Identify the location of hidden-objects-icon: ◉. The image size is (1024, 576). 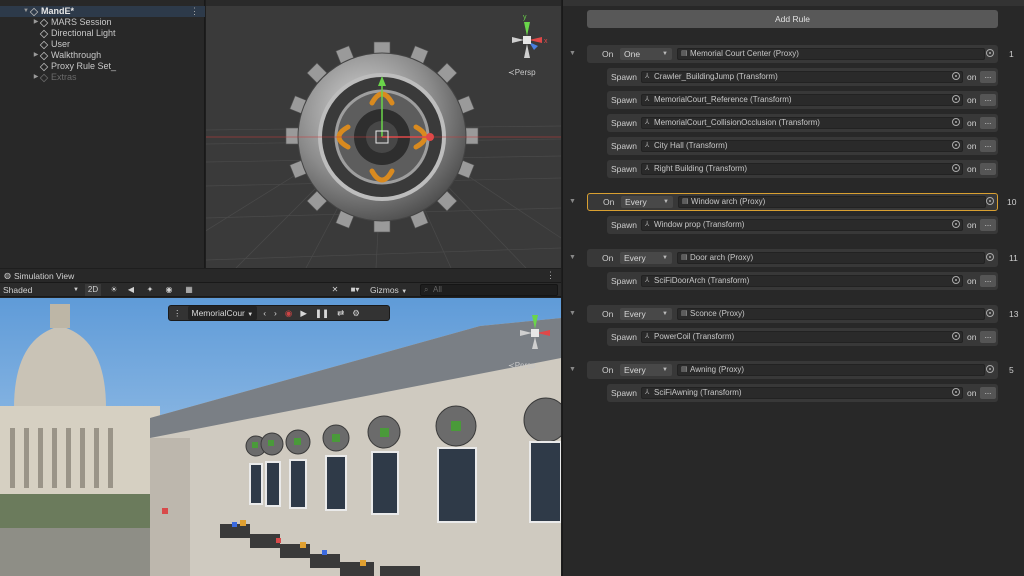
(169, 290).